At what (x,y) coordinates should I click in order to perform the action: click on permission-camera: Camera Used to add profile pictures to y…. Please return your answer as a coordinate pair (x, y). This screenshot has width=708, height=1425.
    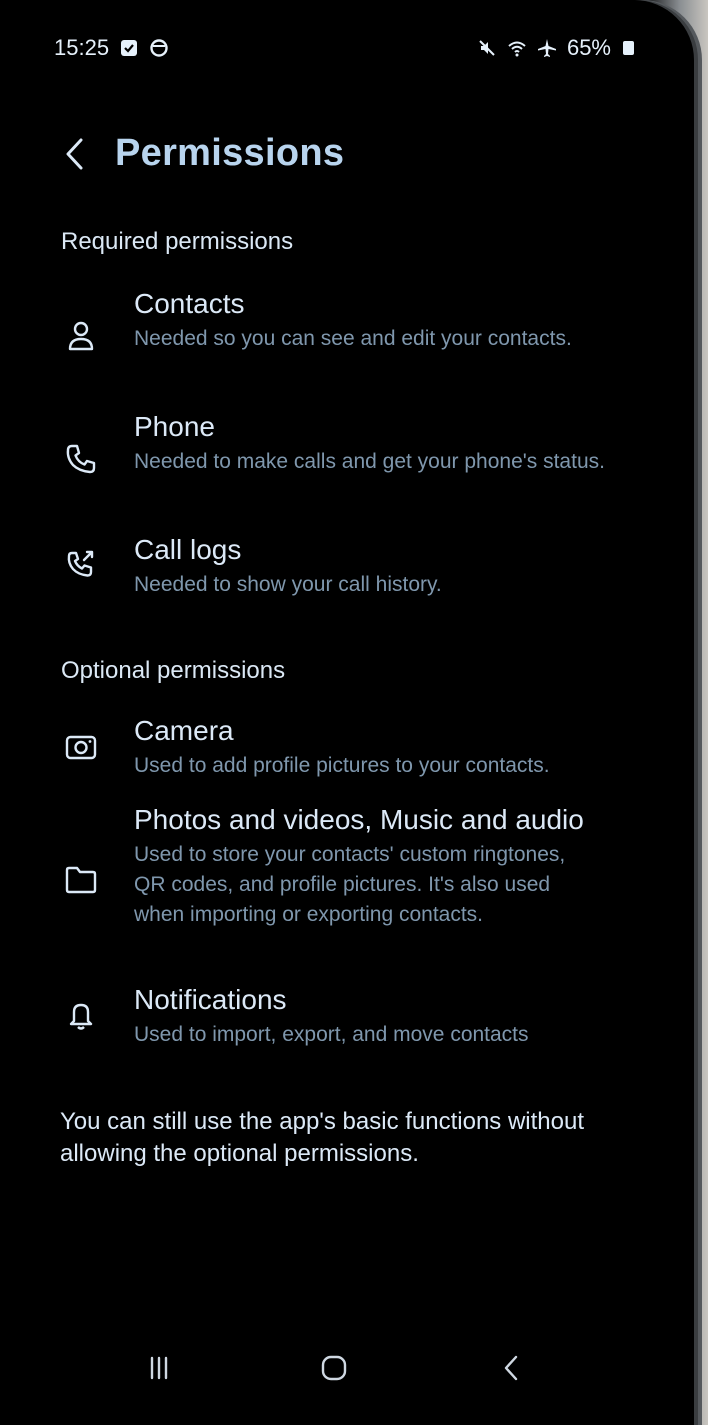
    Looking at the image, I should click on (347, 751).